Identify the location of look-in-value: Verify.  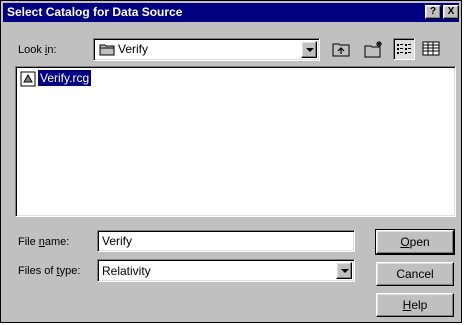
(133, 49).